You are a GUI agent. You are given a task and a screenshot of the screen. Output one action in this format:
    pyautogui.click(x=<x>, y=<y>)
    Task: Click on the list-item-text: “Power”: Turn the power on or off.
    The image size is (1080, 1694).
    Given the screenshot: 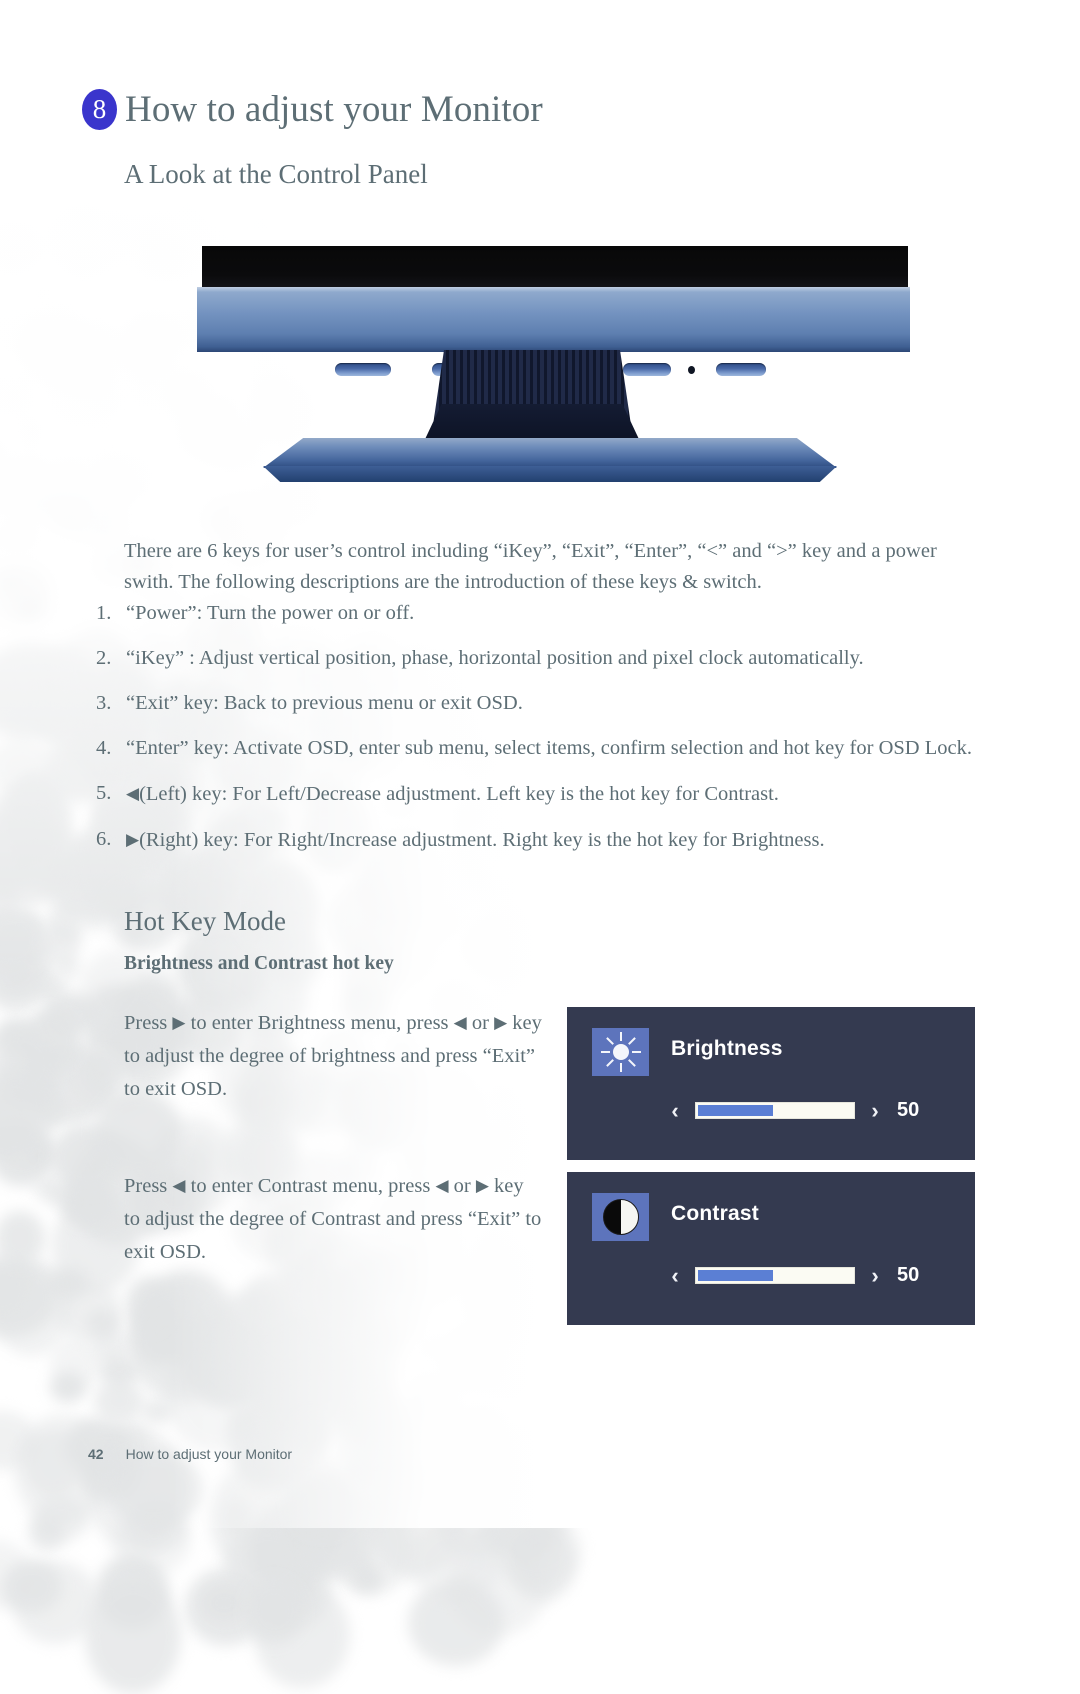 What is the action you would take?
    pyautogui.click(x=270, y=613)
    